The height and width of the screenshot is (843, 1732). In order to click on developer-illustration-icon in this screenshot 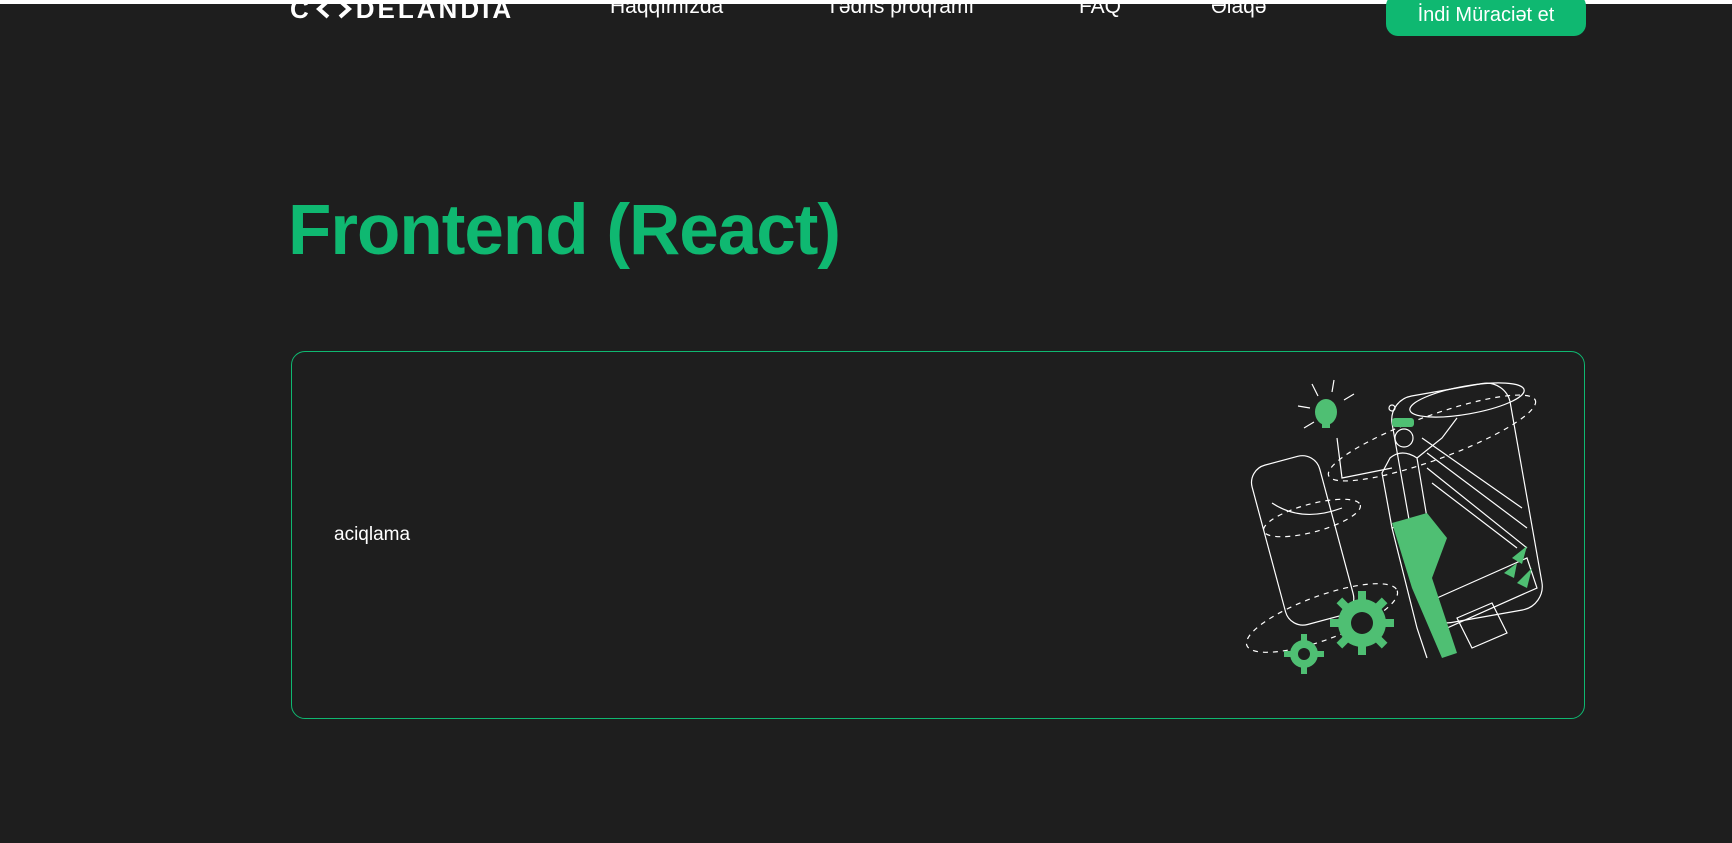, I will do `click(1394, 526)`.